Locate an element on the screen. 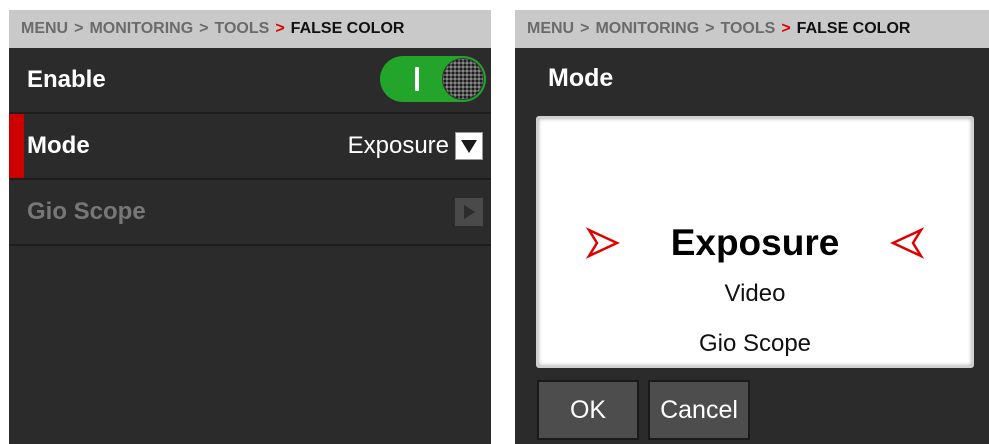 The height and width of the screenshot is (444, 989). chevron-right-icon is located at coordinates (469, 212).